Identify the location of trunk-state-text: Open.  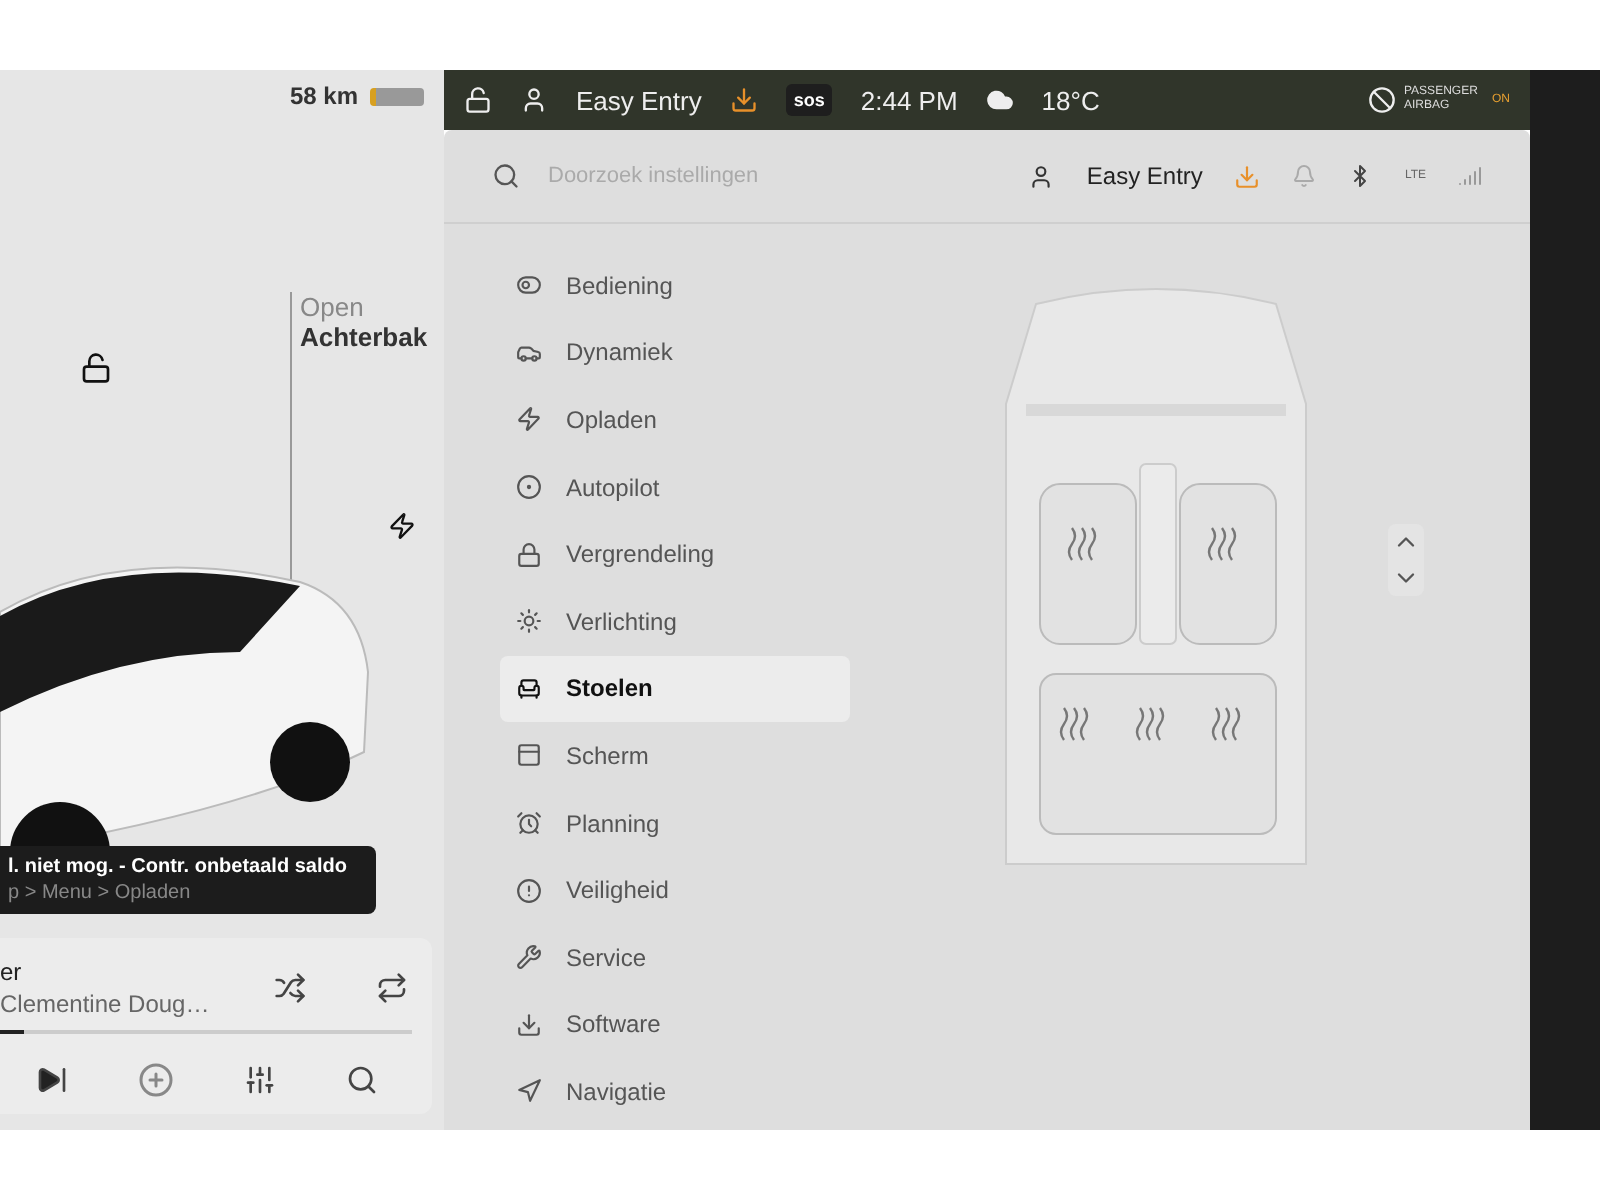
(364, 307).